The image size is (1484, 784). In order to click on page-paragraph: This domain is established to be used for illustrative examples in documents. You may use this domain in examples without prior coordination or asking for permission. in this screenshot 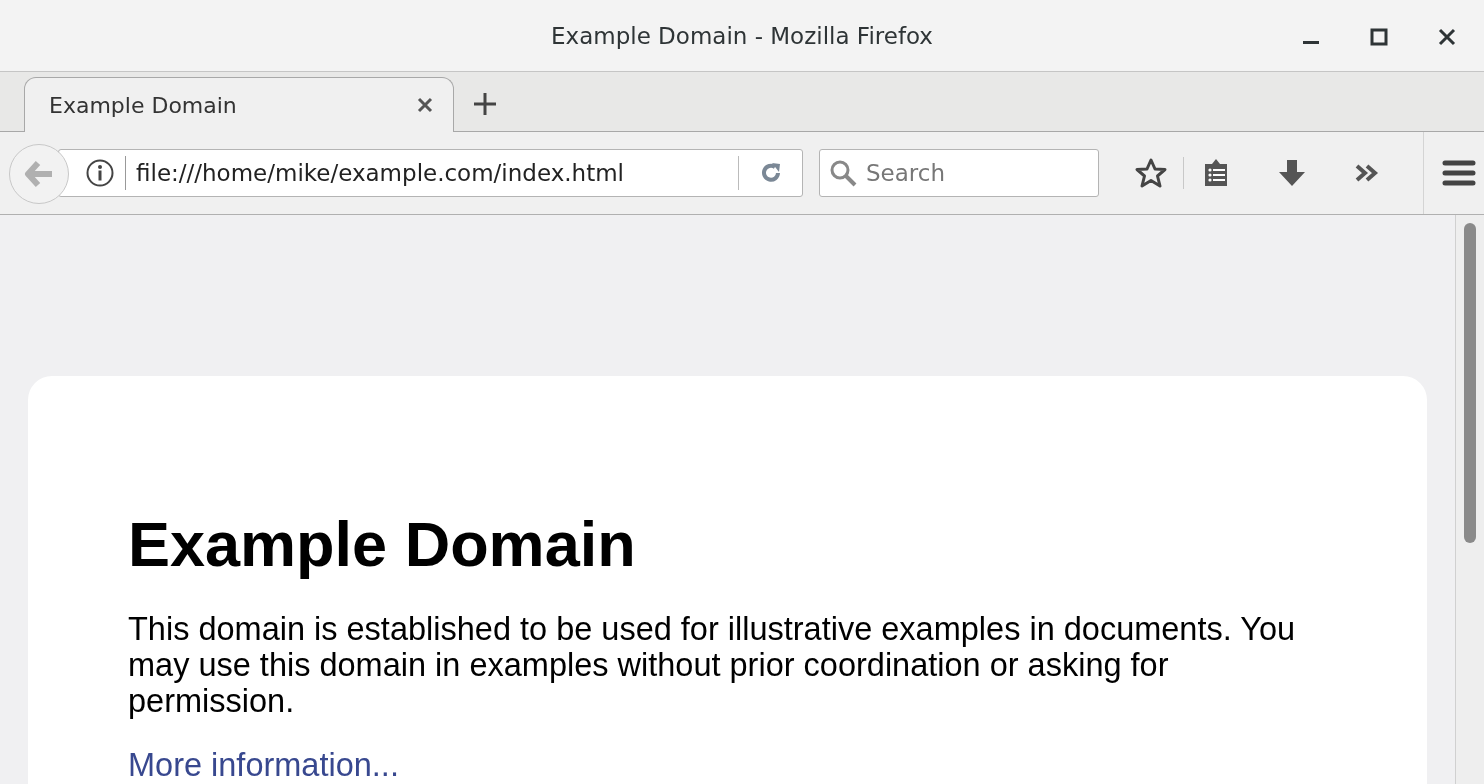, I will do `click(712, 665)`.